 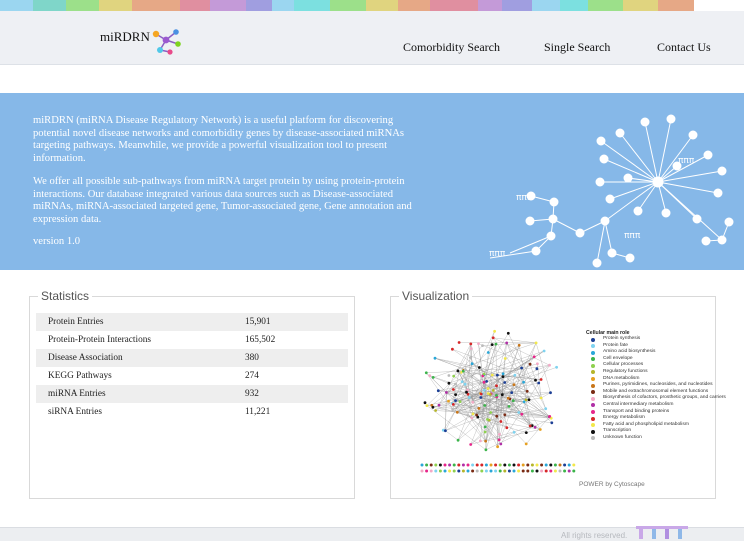 I want to click on stats-label: siRNA Entries, so click(x=75, y=412).